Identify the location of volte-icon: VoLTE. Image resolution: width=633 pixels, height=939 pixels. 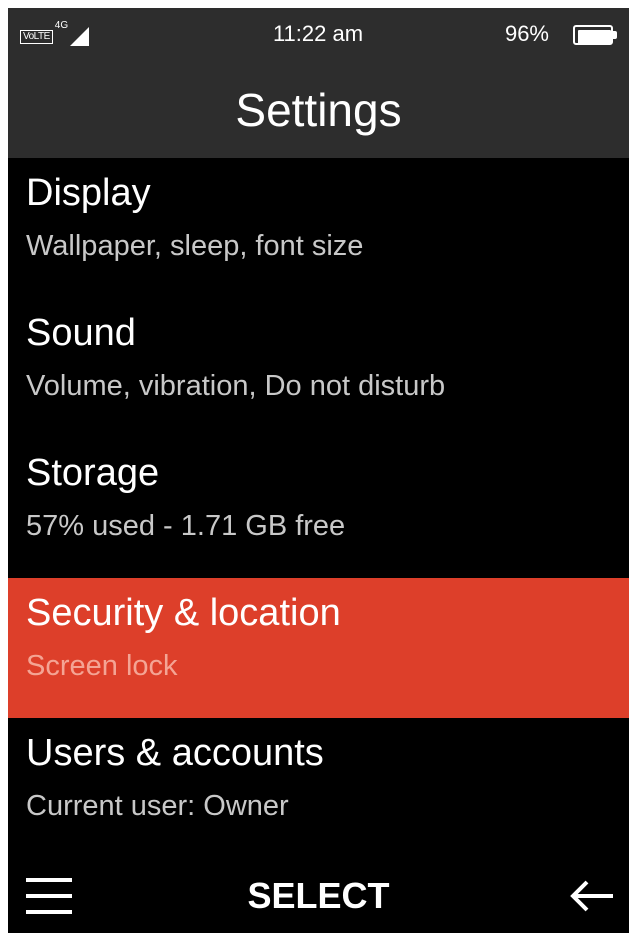
(36, 37).